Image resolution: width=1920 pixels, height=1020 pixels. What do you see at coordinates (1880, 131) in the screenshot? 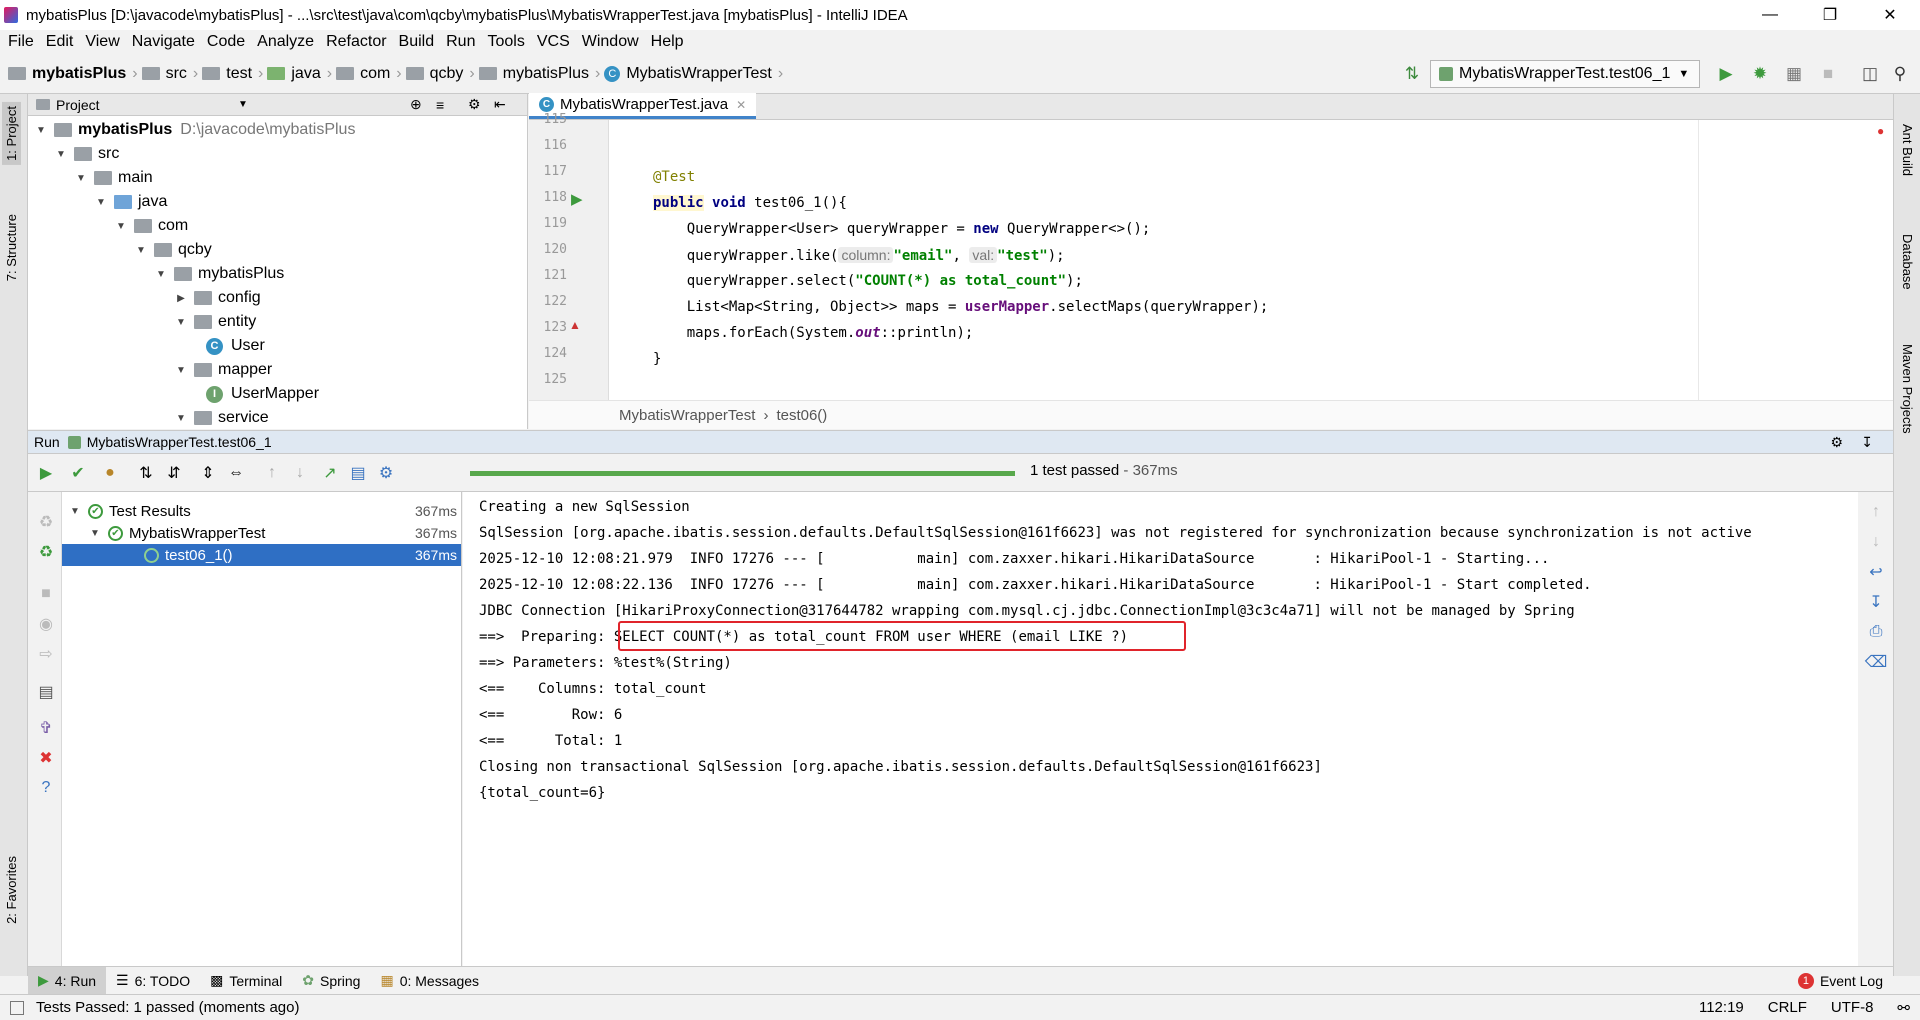
I see `error-stripe-icon: ●` at bounding box center [1880, 131].